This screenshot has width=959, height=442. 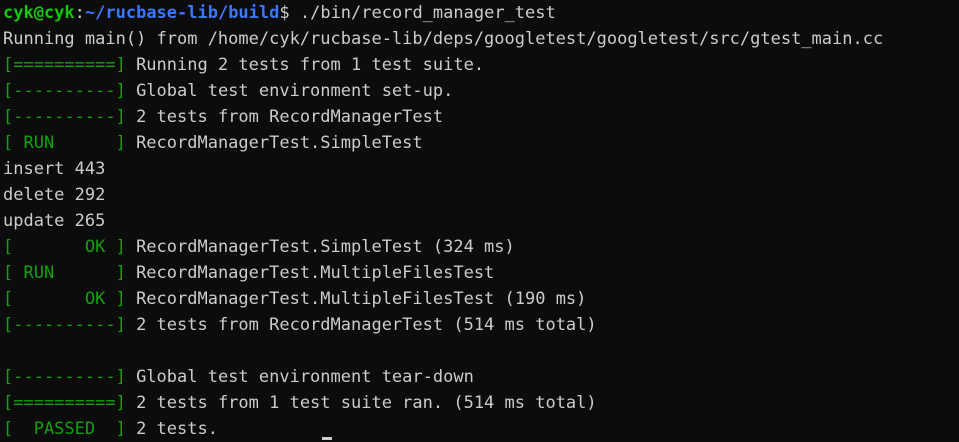 I want to click on output-line: [ PASSED ] 2 tests., so click(x=481, y=429).